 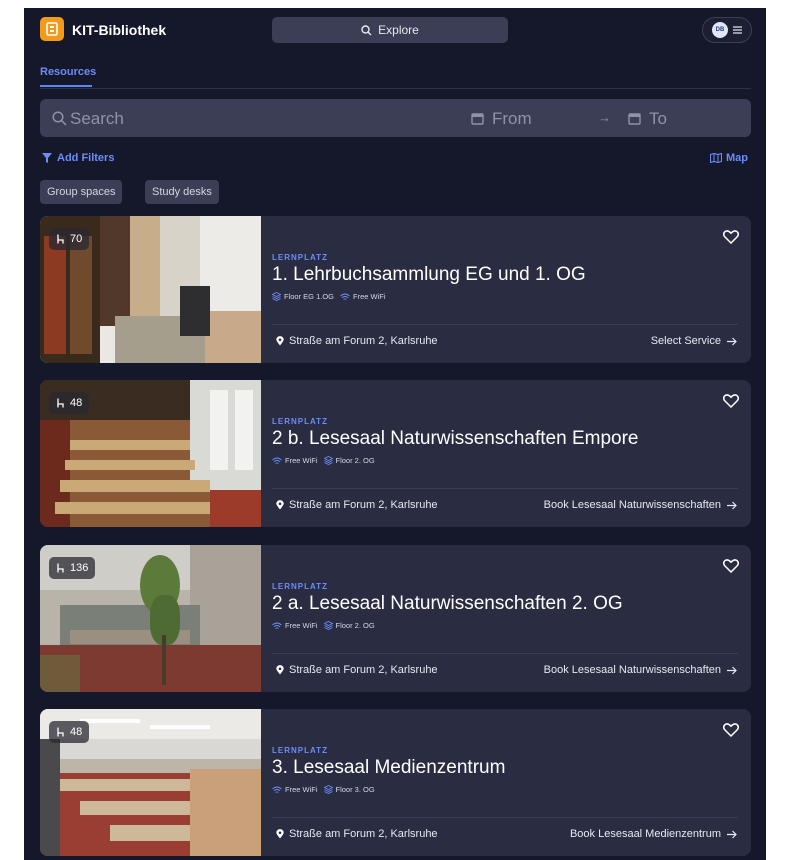 What do you see at coordinates (685, 341) in the screenshot?
I see `cta-label: Select Service` at bounding box center [685, 341].